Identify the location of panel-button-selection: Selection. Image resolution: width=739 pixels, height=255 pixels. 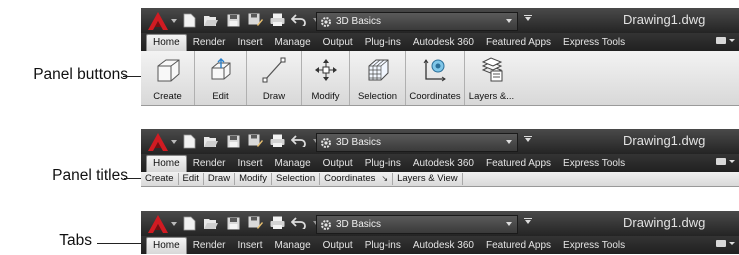
(378, 78).